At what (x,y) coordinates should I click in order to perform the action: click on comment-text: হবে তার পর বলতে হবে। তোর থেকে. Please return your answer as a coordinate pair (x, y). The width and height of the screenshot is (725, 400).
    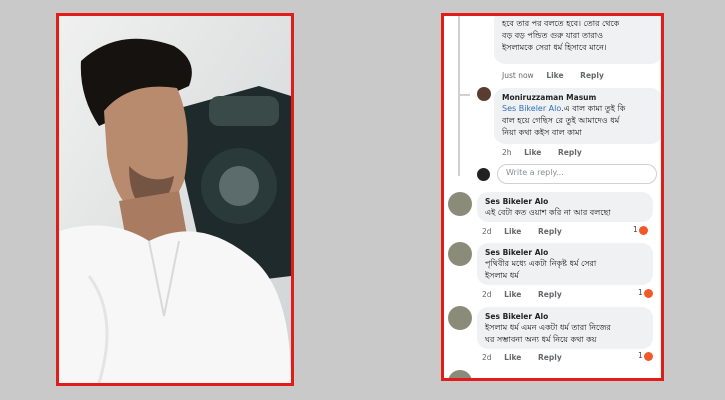
    Looking at the image, I should click on (561, 23).